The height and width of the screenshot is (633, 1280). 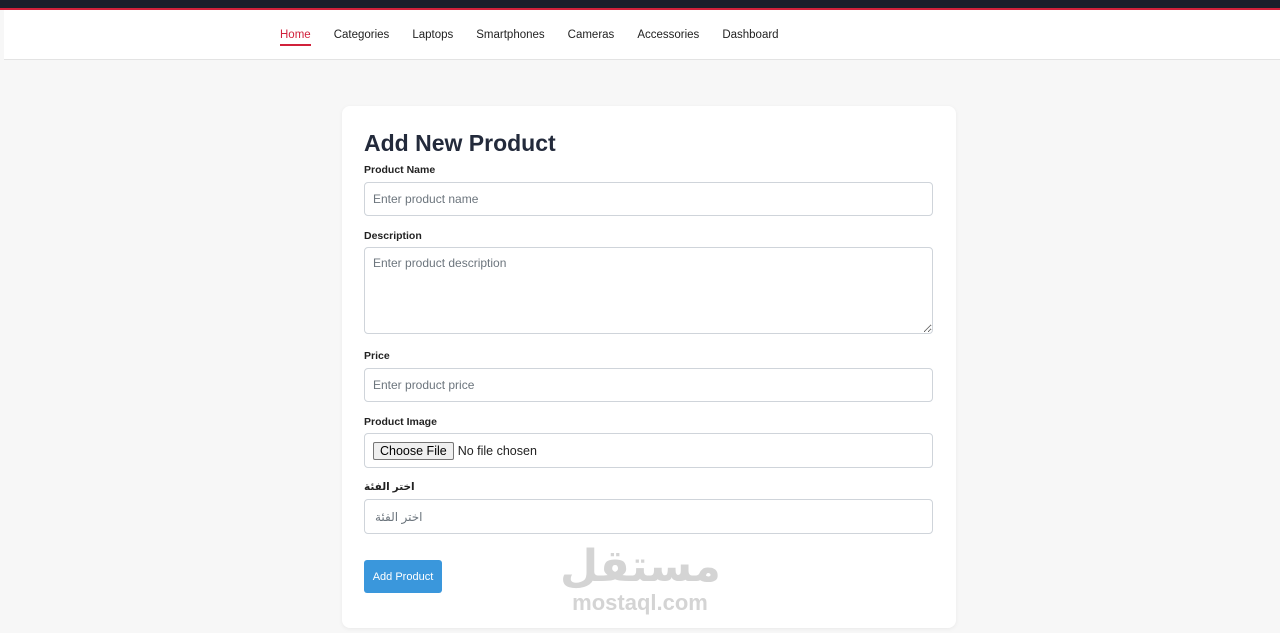 I want to click on product-image-field: Choose File No file chosen, so click(x=648, y=450).